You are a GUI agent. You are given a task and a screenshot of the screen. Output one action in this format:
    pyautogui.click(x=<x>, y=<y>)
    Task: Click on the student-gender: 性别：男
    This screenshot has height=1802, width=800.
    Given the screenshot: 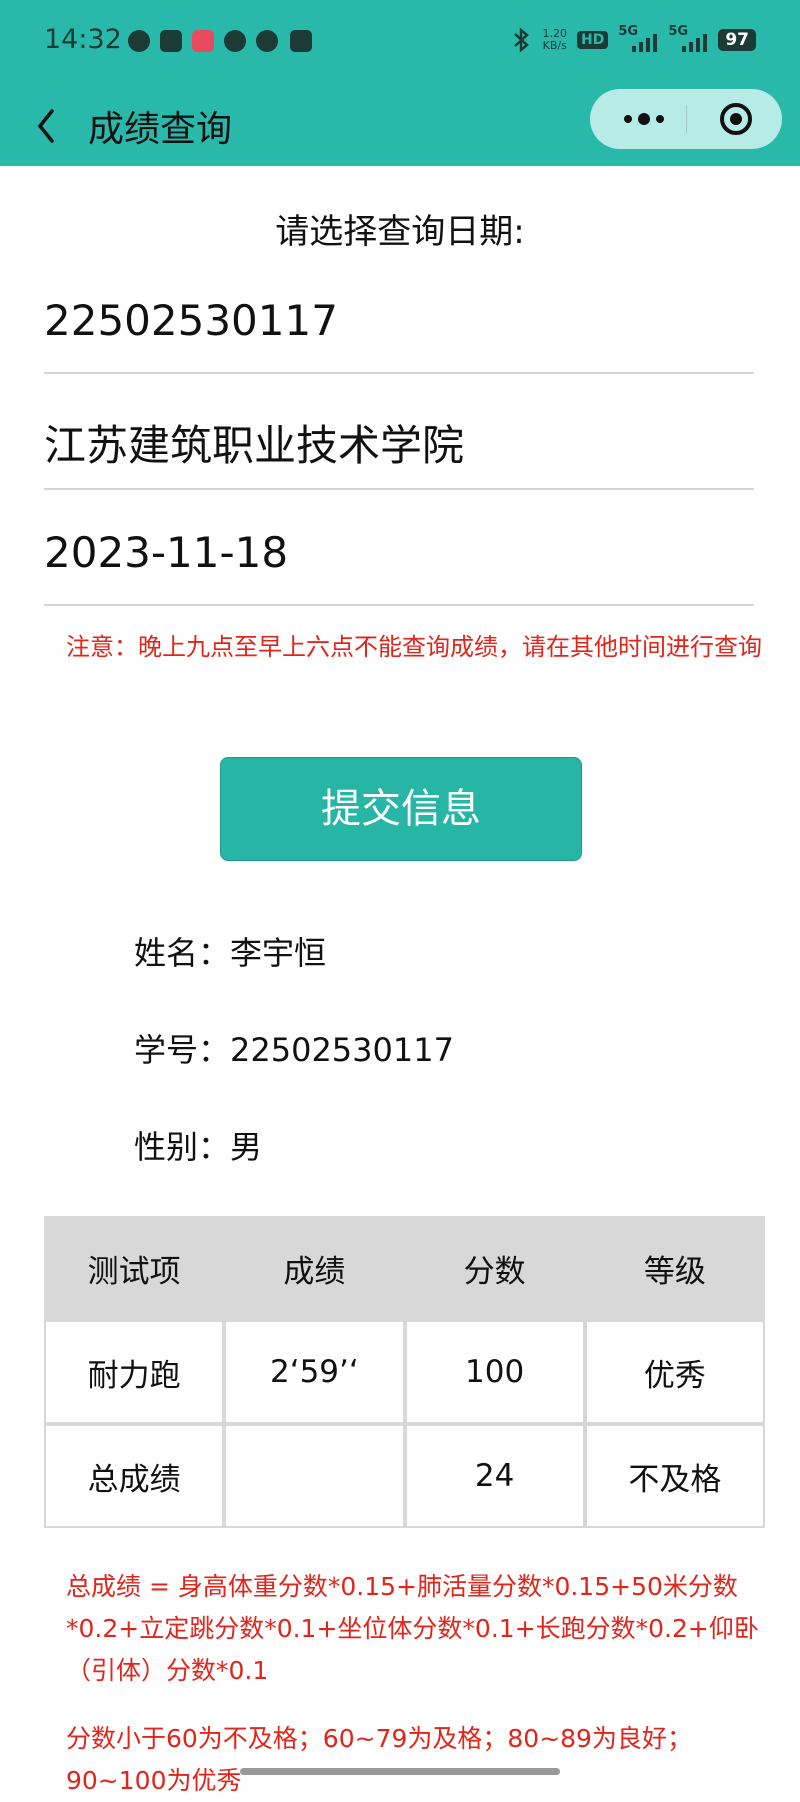 What is the action you would take?
    pyautogui.click(x=198, y=1147)
    